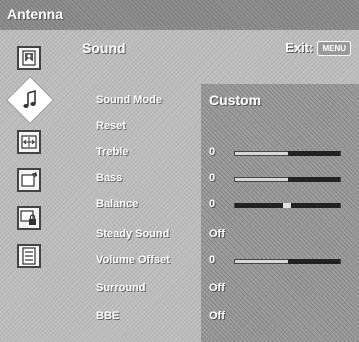  Describe the element at coordinates (226, 179) in the screenshot. I see `setting-row-bass: Bass 0` at that location.